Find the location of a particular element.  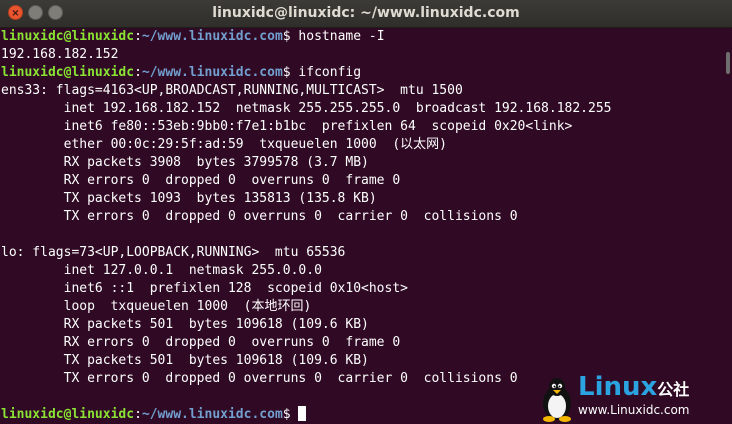

output-line: 192.168.182.152 is located at coordinates (60, 54).